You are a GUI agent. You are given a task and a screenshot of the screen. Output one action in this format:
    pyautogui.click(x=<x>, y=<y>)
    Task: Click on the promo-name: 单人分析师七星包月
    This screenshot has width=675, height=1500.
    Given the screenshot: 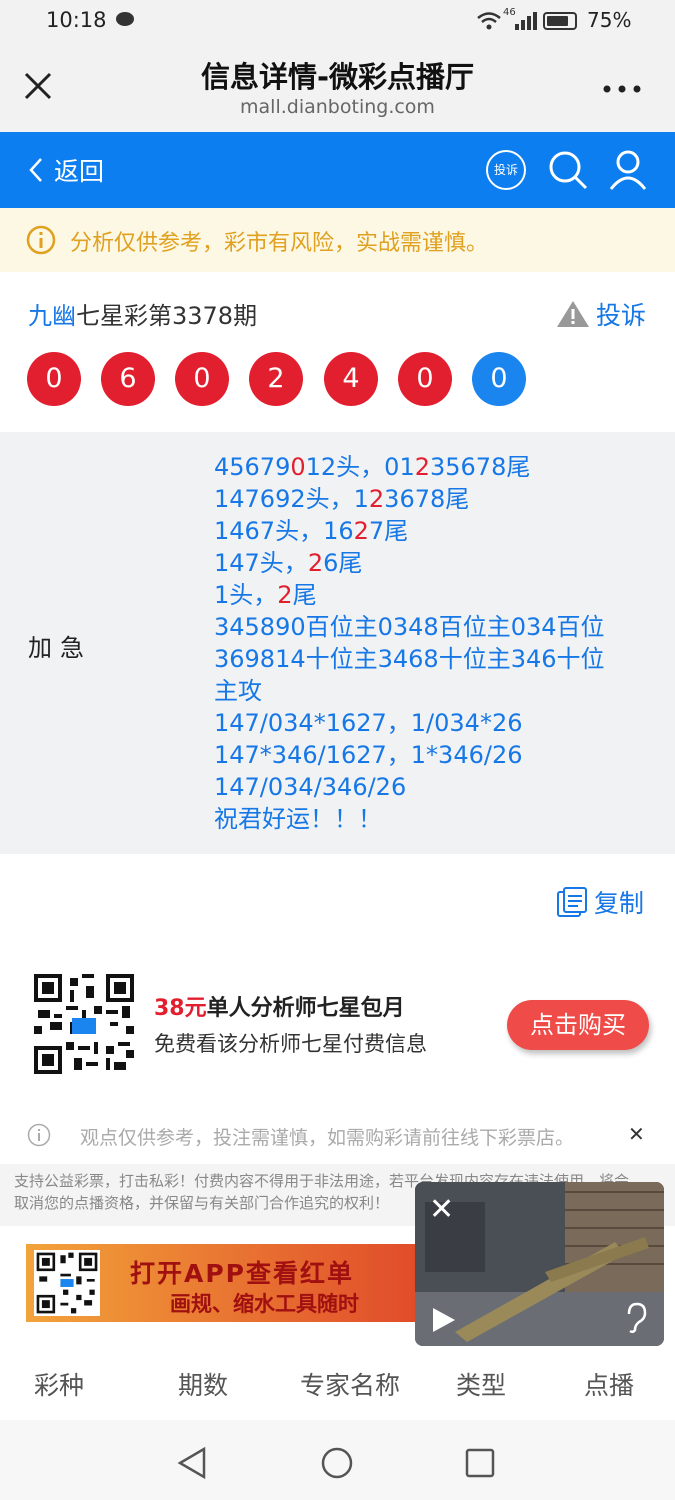 What is the action you would take?
    pyautogui.click(x=305, y=1008)
    